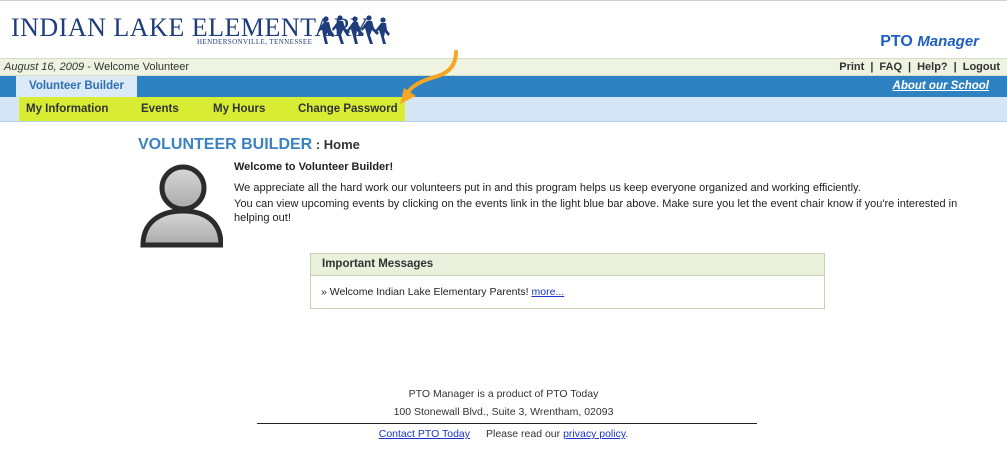 Image resolution: width=1007 pixels, height=452 pixels. What do you see at coordinates (503, 4) in the screenshot?
I see `top-rule` at bounding box center [503, 4].